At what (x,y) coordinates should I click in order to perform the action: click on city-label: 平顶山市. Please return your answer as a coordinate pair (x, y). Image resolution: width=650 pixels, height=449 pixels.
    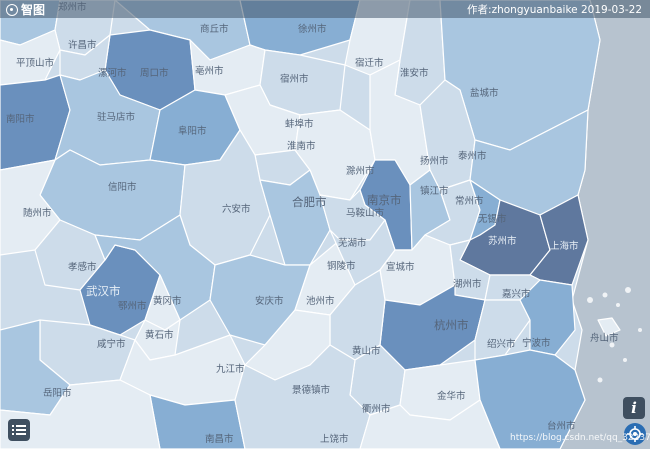
    Looking at the image, I should click on (35, 62).